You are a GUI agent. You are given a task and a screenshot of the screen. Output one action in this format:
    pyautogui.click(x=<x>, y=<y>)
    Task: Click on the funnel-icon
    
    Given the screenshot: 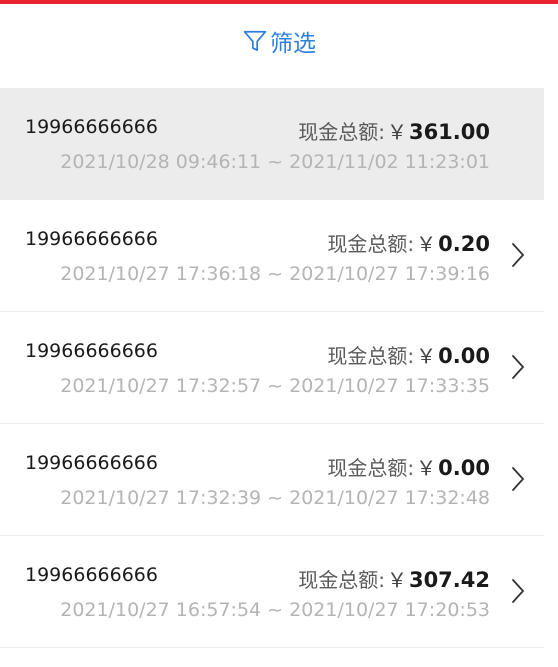 What is the action you would take?
    pyautogui.click(x=255, y=41)
    